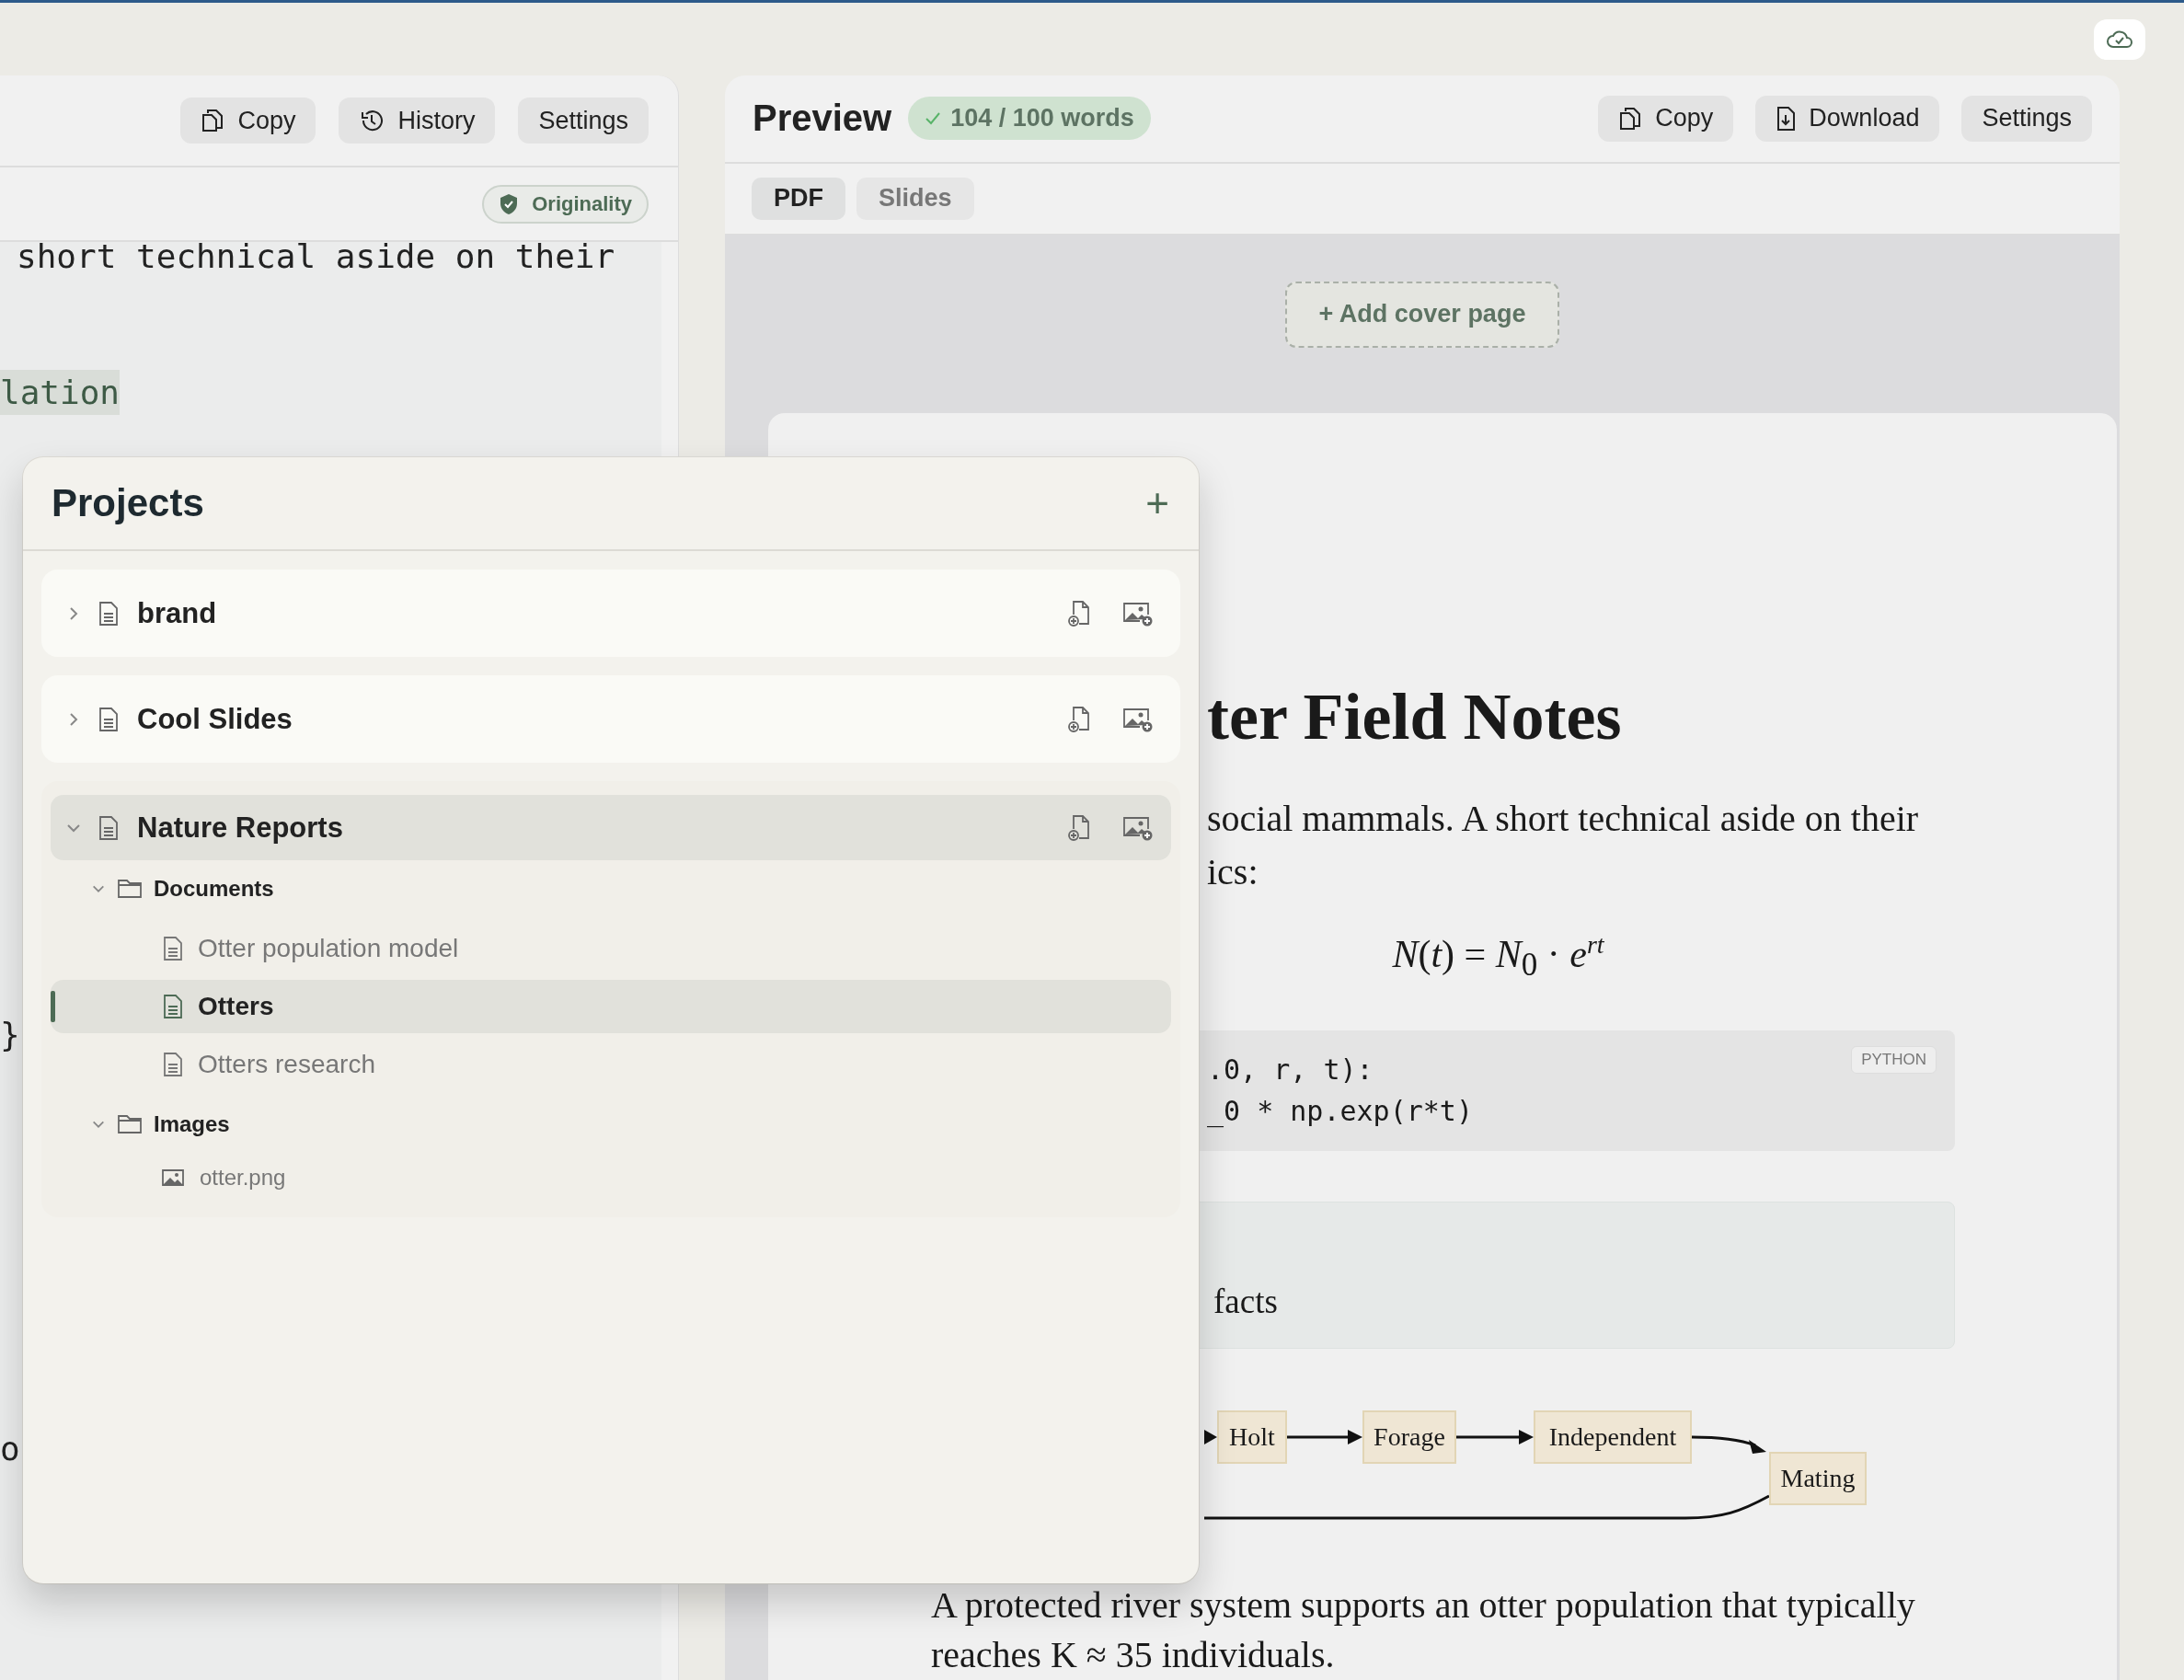  Describe the element at coordinates (1422, 314) in the screenshot. I see `add-cover-page-button: + Add cover page` at that location.